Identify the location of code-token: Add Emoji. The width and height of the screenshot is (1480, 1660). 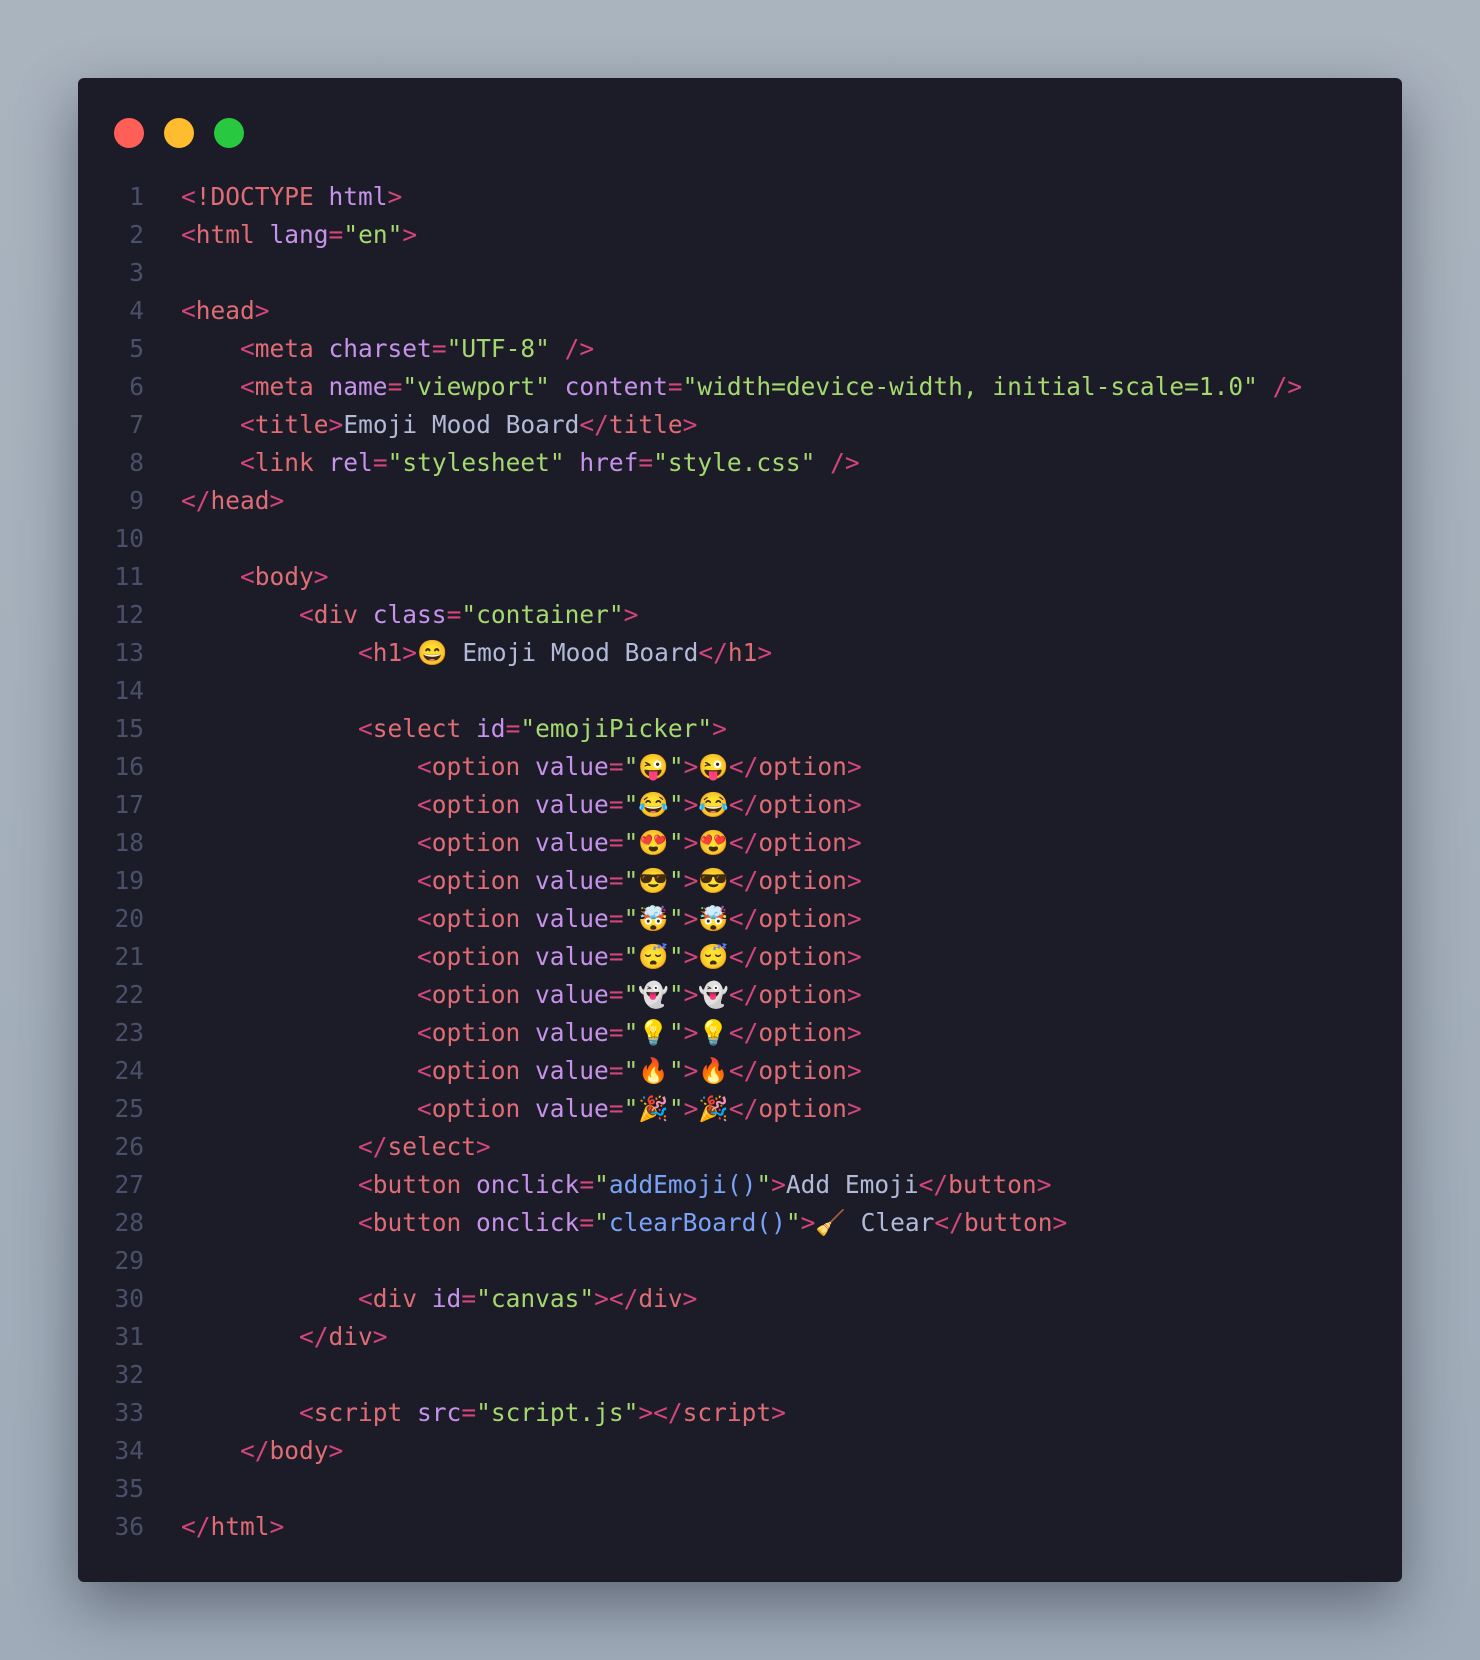
(852, 1184).